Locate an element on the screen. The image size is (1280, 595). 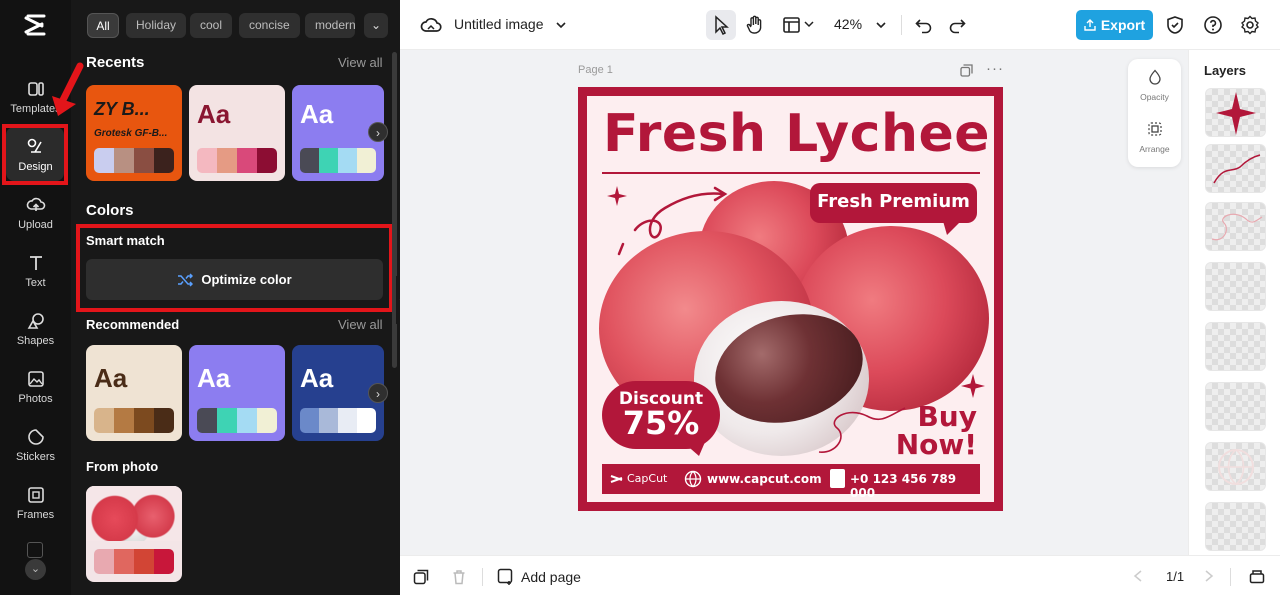
settings-gear-icon is located at coordinates (1250, 25).